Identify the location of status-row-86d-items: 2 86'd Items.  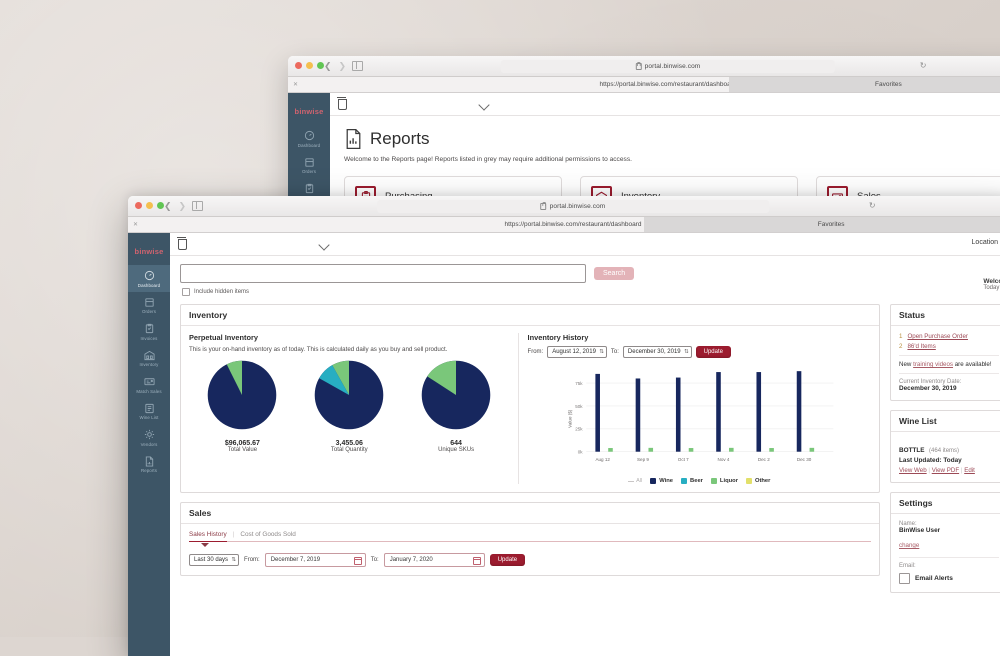
(949, 346).